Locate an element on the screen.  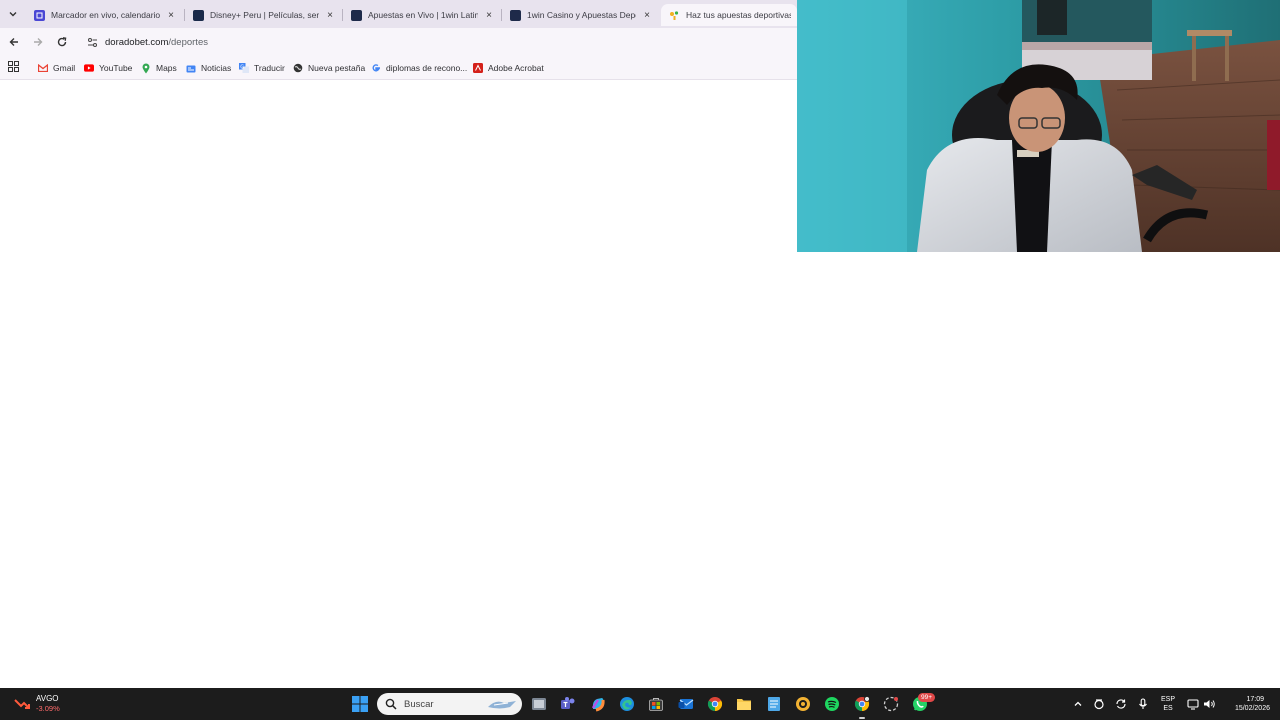
app-dots-icon is located at coordinates (891, 704).